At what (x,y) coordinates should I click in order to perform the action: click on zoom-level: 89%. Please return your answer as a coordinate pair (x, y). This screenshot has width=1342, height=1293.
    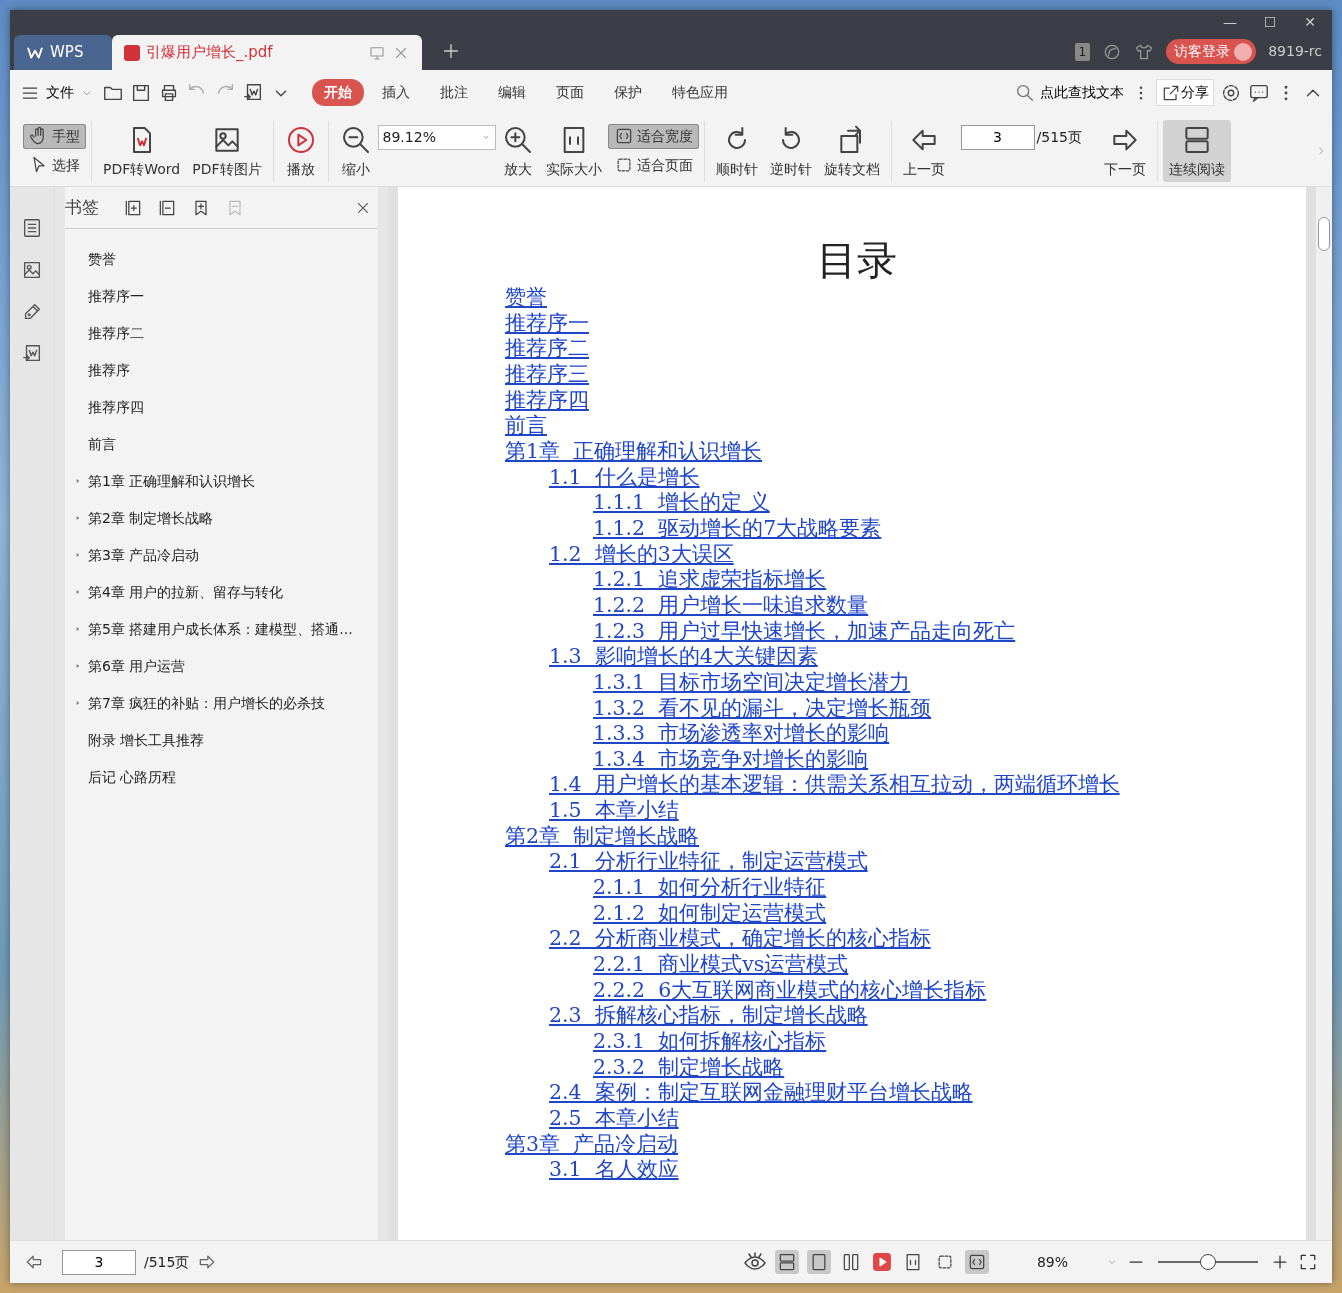
    Looking at the image, I should click on (1052, 1262).